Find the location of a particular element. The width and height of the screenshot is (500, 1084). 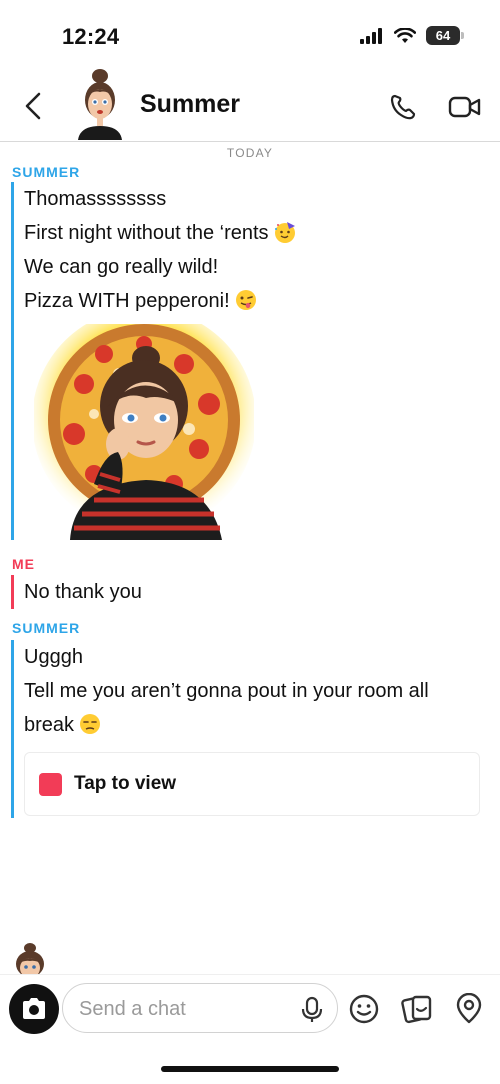

unamused-face-emoji-icon is located at coordinates (90, 724).